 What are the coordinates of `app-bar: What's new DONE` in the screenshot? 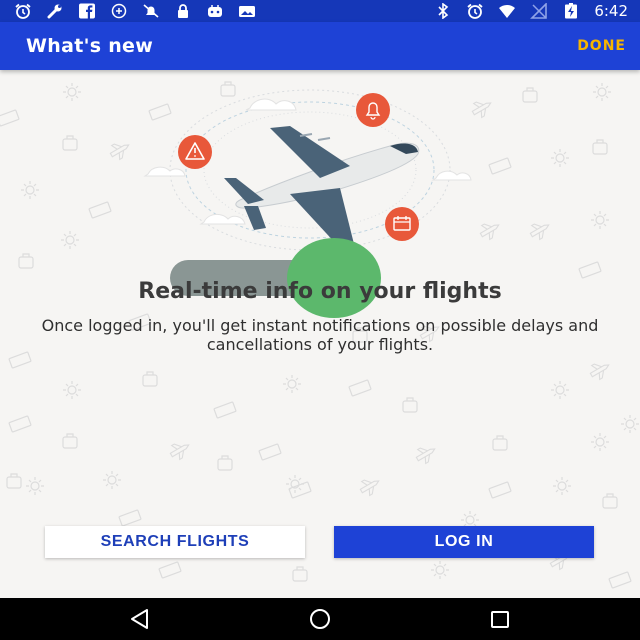 It's located at (320, 46).